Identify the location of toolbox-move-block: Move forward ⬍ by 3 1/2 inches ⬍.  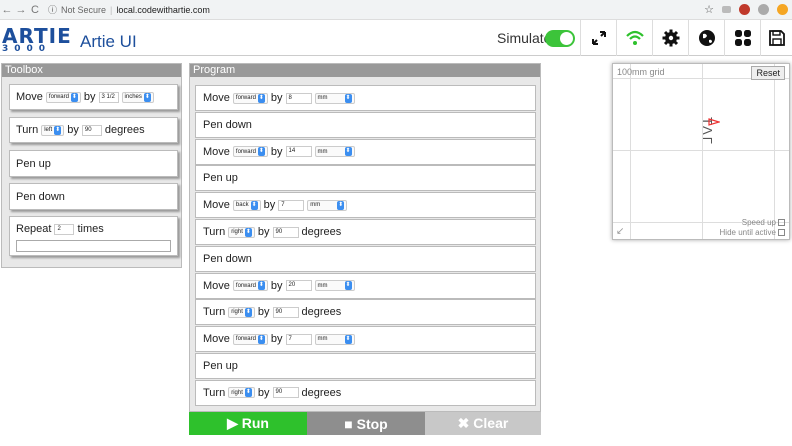
(93, 97).